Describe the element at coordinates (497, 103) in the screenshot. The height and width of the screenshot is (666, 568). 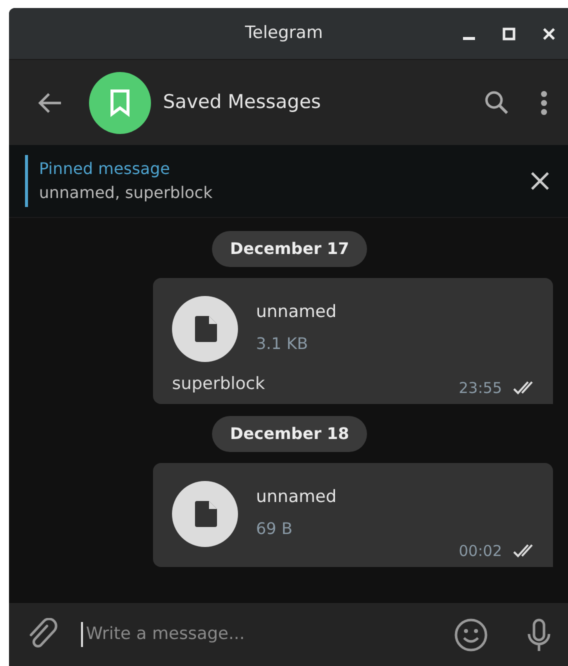
I see `search-icon` at that location.